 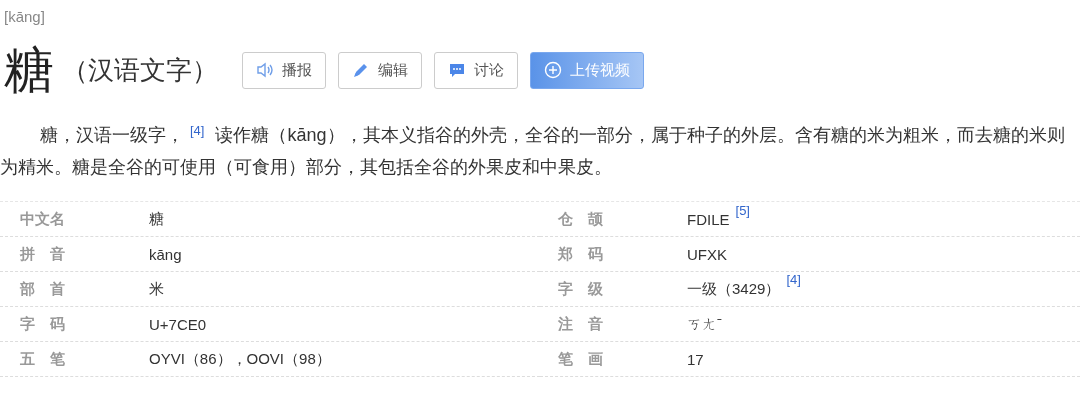 What do you see at coordinates (533, 150) in the screenshot?
I see `summary-paragraph: 糖，汉语一级字， $^{[4]}$ 读作糖（kāng），其本义指谷的外壳，全谷的一部分，属于种子的外层。含有糖的米为粗米，而去糖的米则为精米。糖是全谷的可使用（可食用）部分，其包括全谷的外果皮和中果皮。` at bounding box center [533, 150].